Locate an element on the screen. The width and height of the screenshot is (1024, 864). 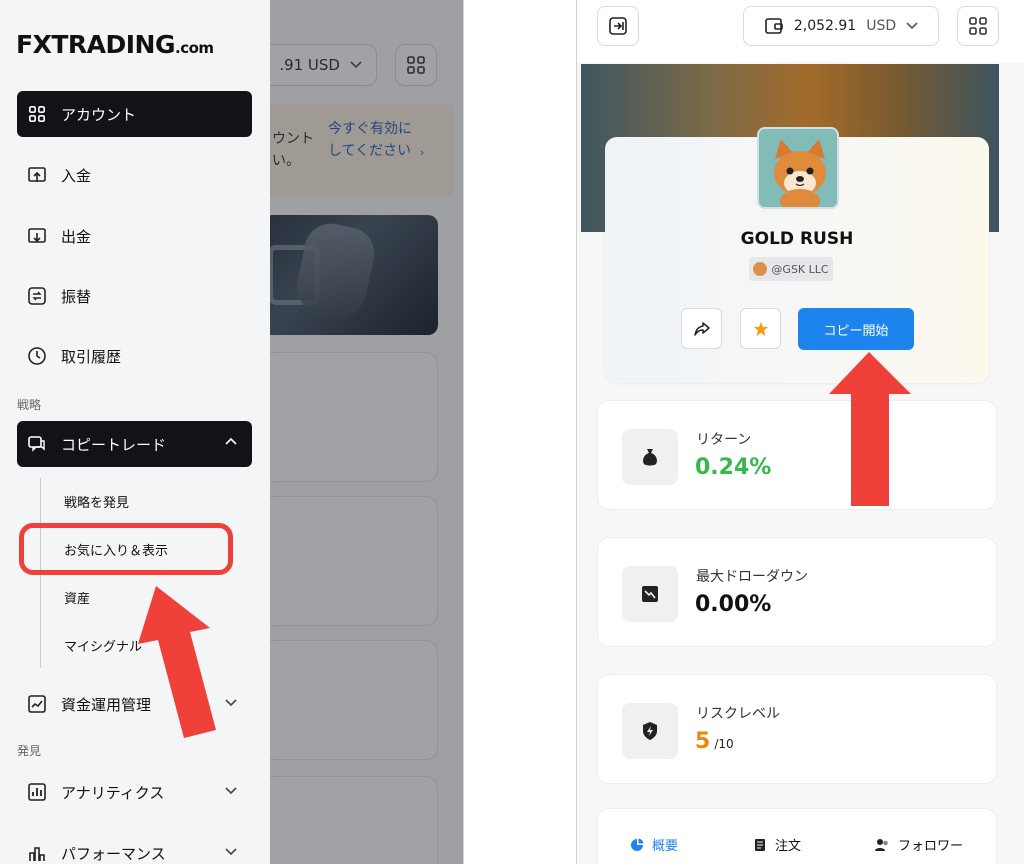
nav-item-withdraw: 出金 is located at coordinates (134, 236).